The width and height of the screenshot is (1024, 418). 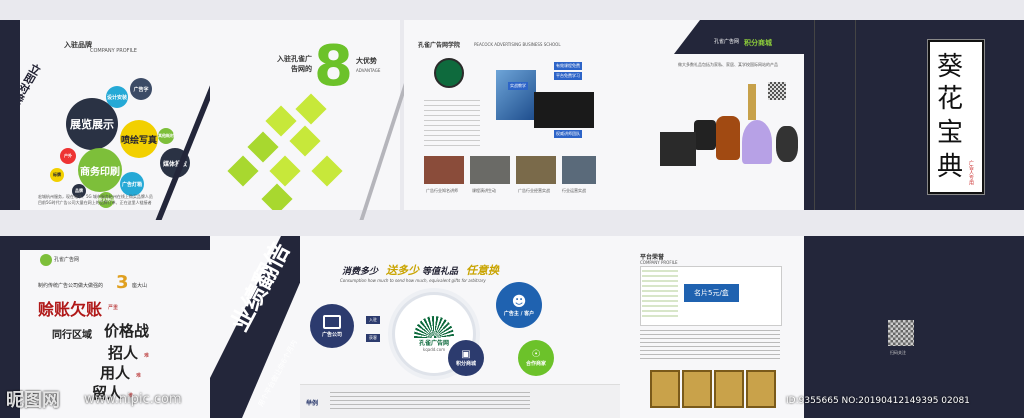 What do you see at coordinates (67, 260) in the screenshot?
I see `brand-name: 孔雀广告网` at bounding box center [67, 260].